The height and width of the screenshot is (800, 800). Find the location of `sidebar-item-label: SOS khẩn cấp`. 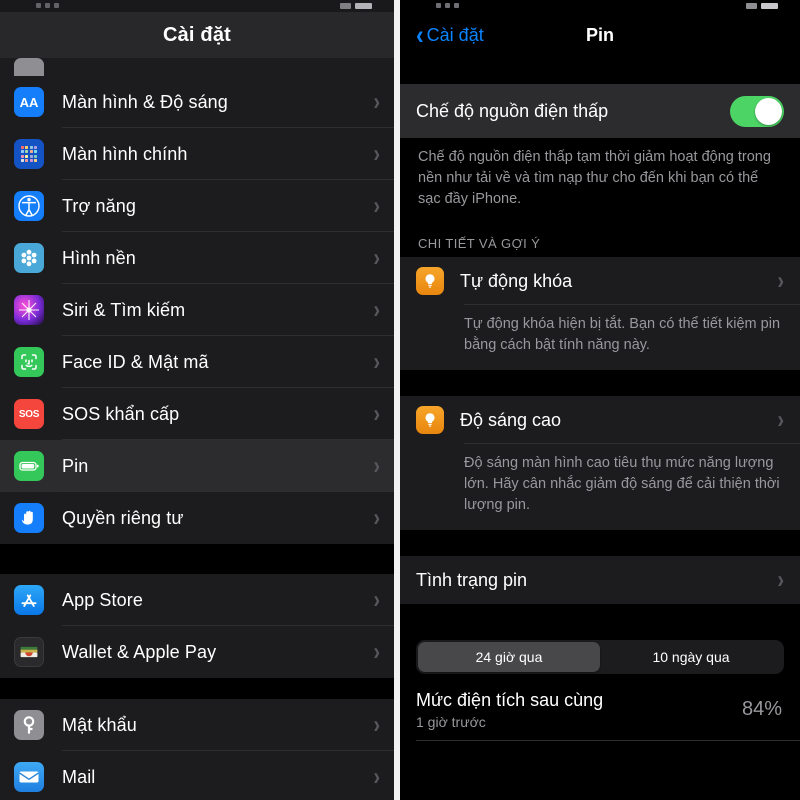

sidebar-item-label: SOS khẩn cấp is located at coordinates (121, 413).